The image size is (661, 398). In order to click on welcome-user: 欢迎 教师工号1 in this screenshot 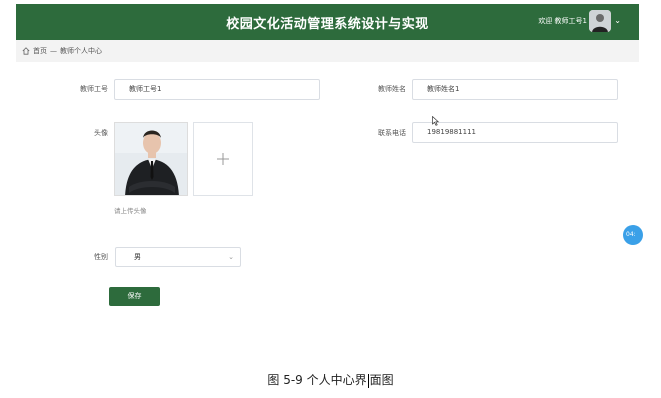, I will do `click(562, 21)`.